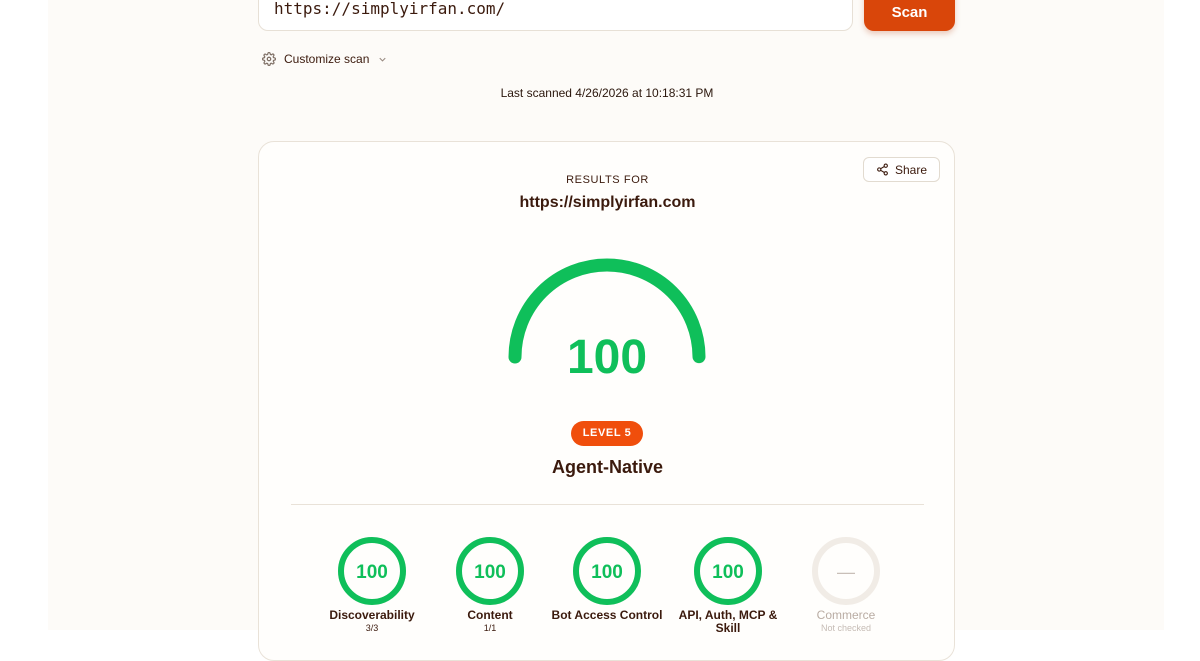 The image size is (1200, 661). I want to click on divider, so click(607, 504).